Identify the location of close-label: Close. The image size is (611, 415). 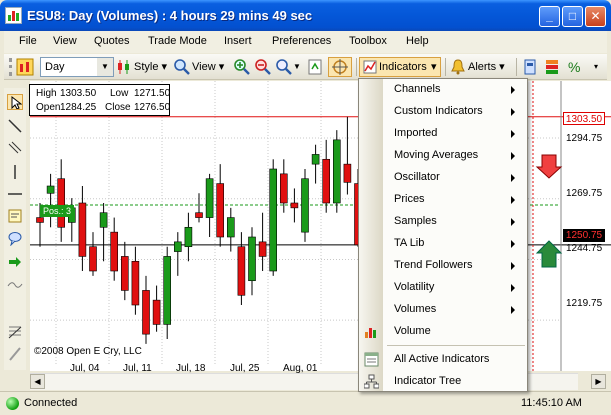
(118, 107).